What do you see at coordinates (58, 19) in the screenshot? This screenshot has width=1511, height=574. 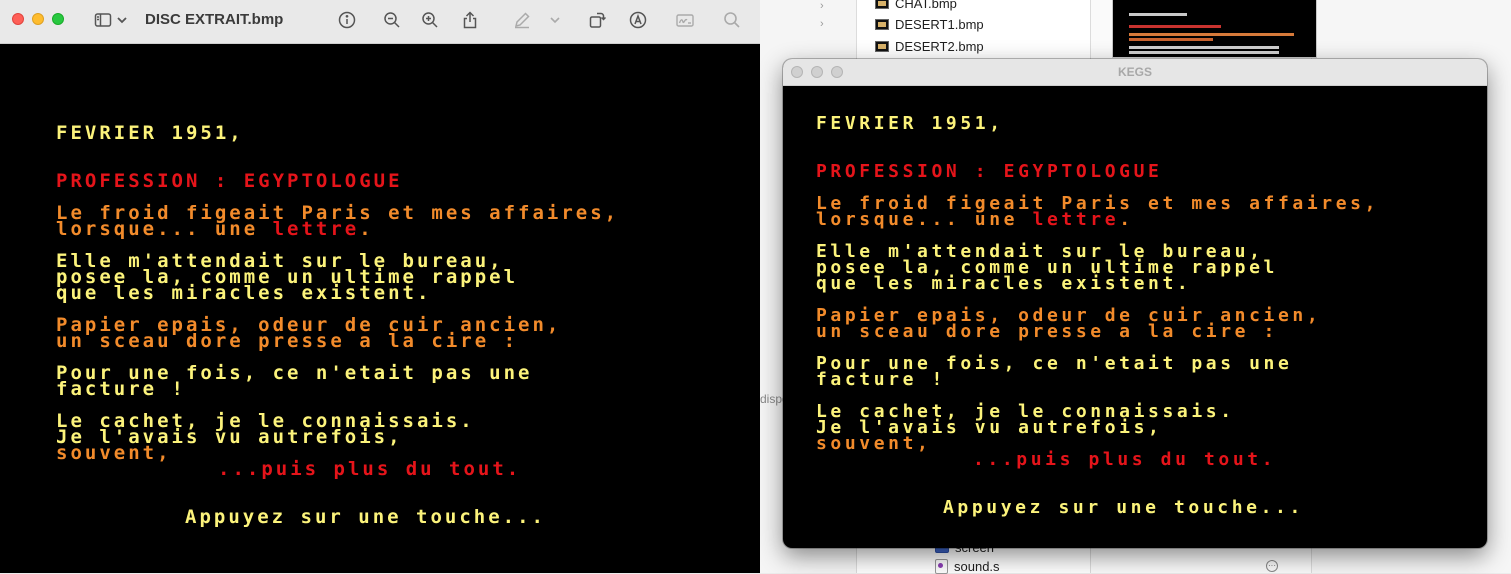 I see `zoom-window-button` at bounding box center [58, 19].